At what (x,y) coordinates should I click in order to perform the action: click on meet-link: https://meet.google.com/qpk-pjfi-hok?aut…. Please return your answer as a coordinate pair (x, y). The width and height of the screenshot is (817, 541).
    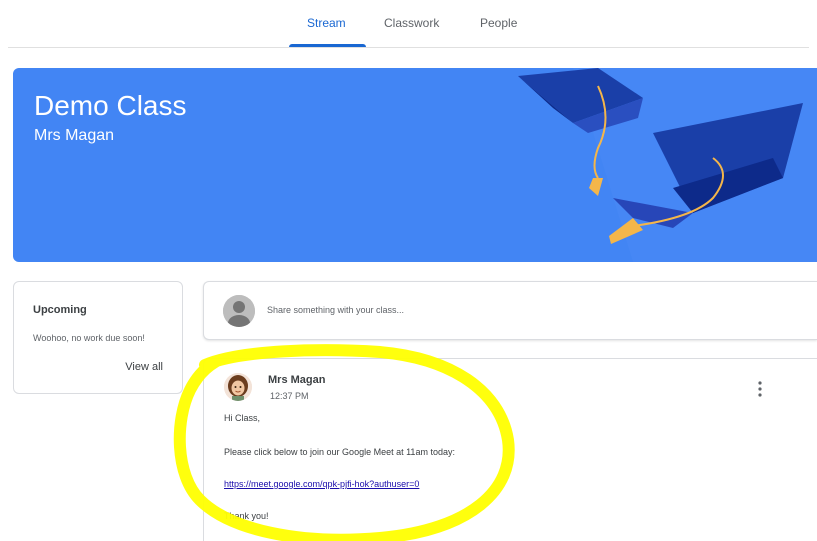
    Looking at the image, I should click on (321, 484).